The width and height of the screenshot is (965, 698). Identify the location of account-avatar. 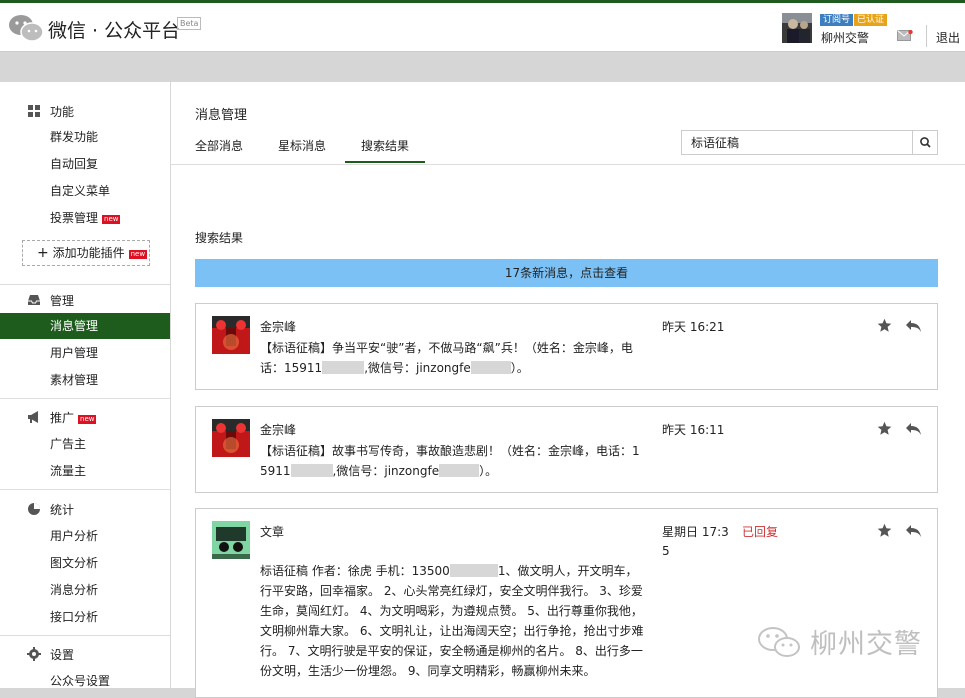
(797, 28).